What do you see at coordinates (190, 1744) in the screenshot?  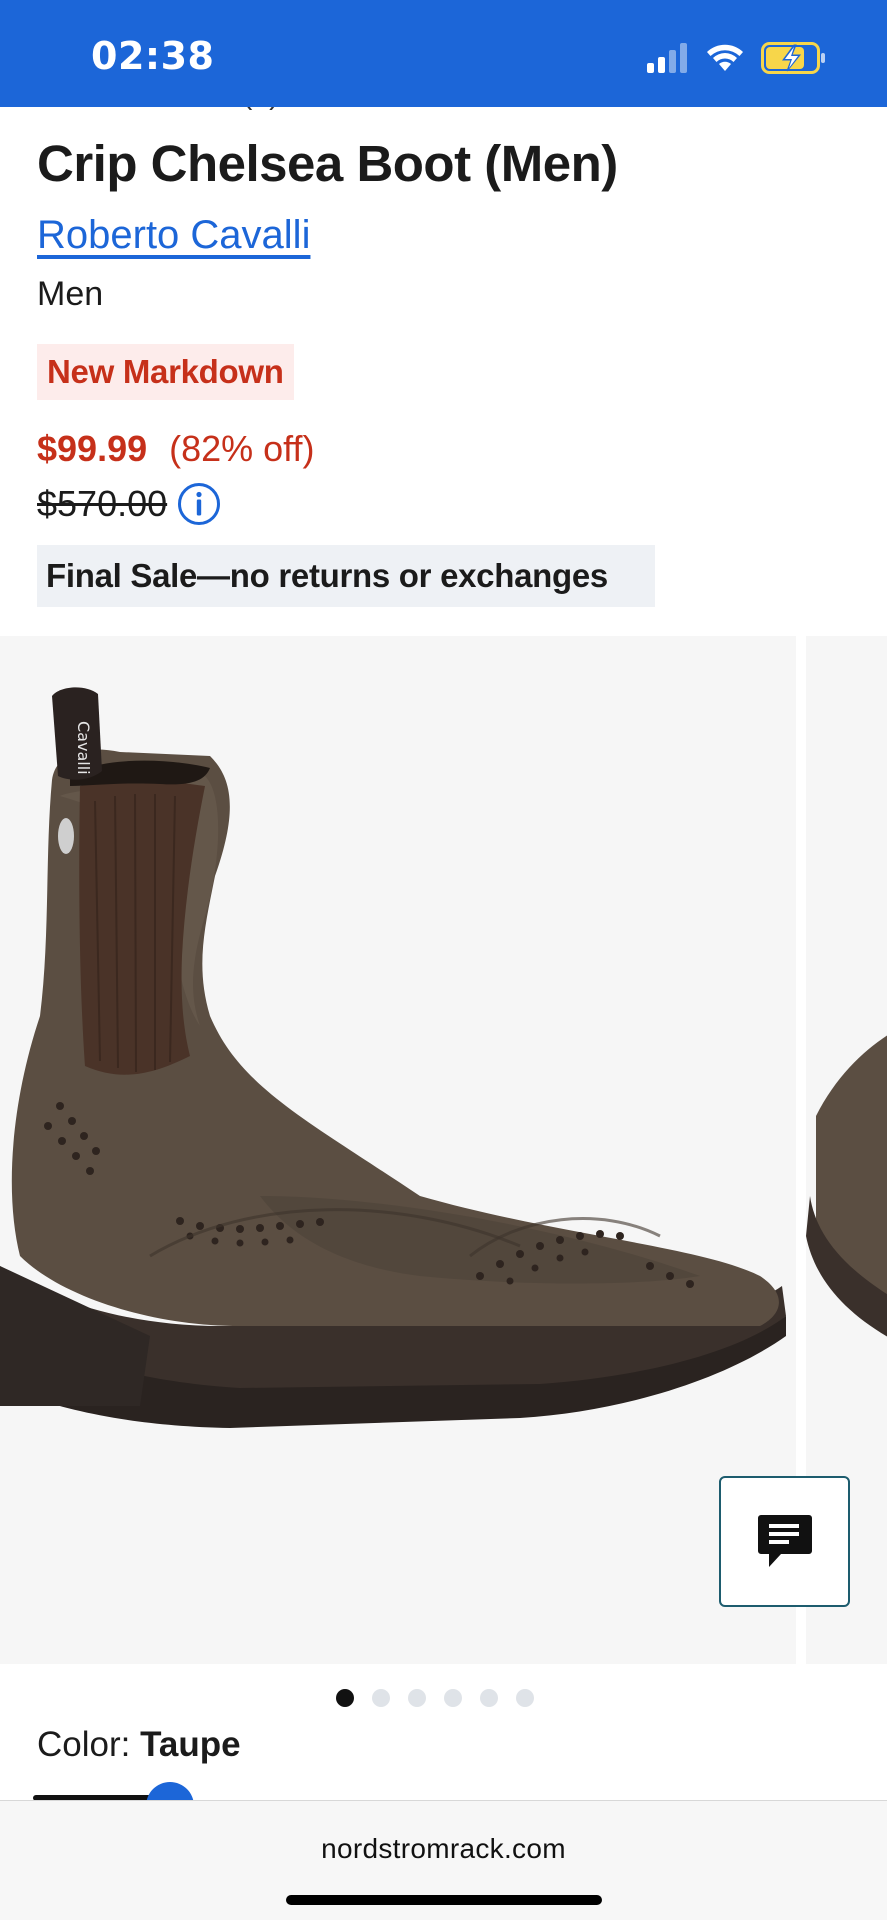 I see `color-value: Taupe` at bounding box center [190, 1744].